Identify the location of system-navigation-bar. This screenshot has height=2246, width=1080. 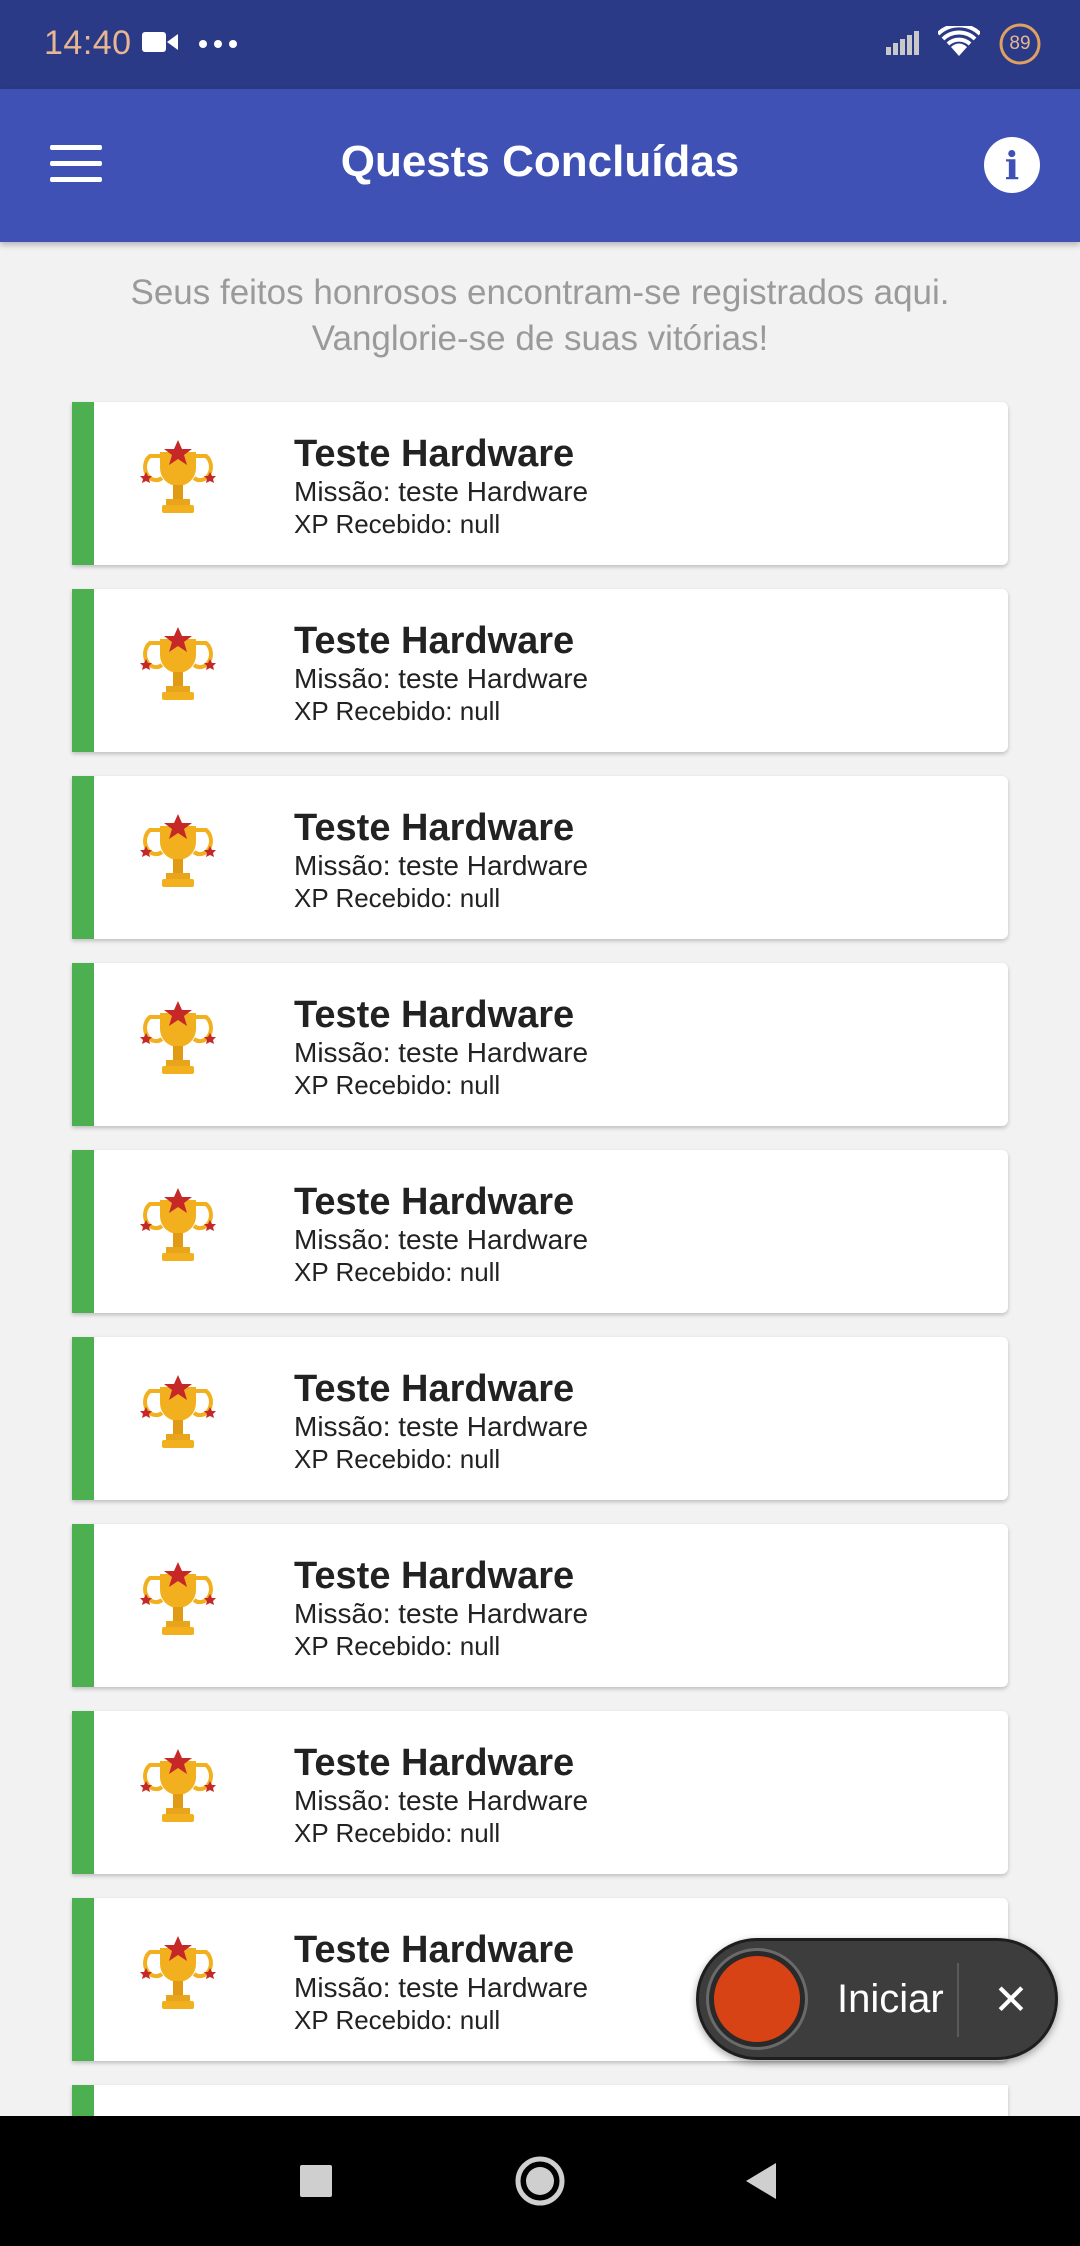
(540, 2181).